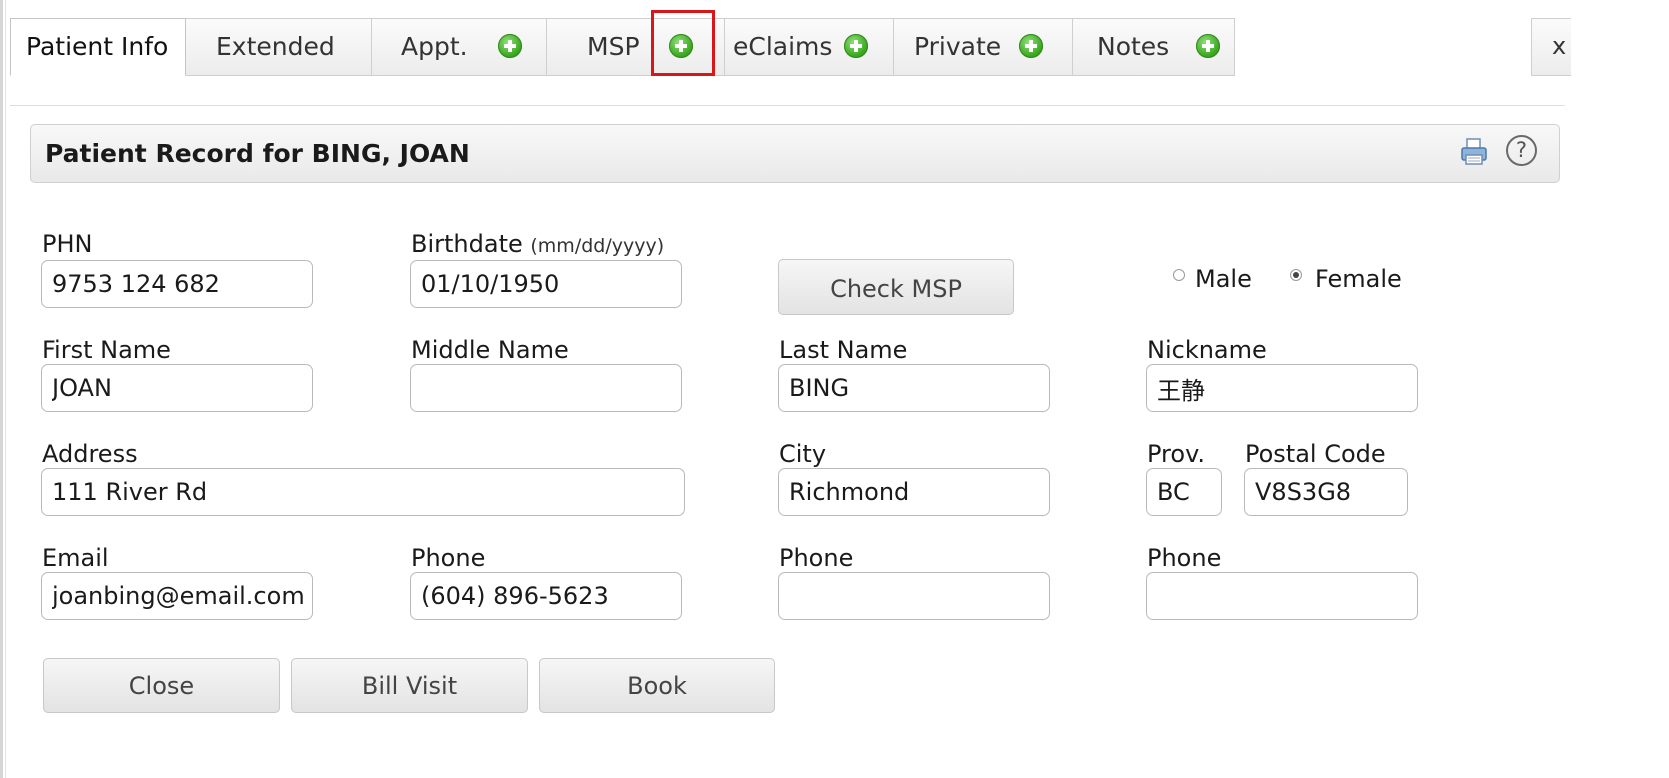 This screenshot has height=778, width=1669. Describe the element at coordinates (90, 454) in the screenshot. I see `address-label: Address` at that location.